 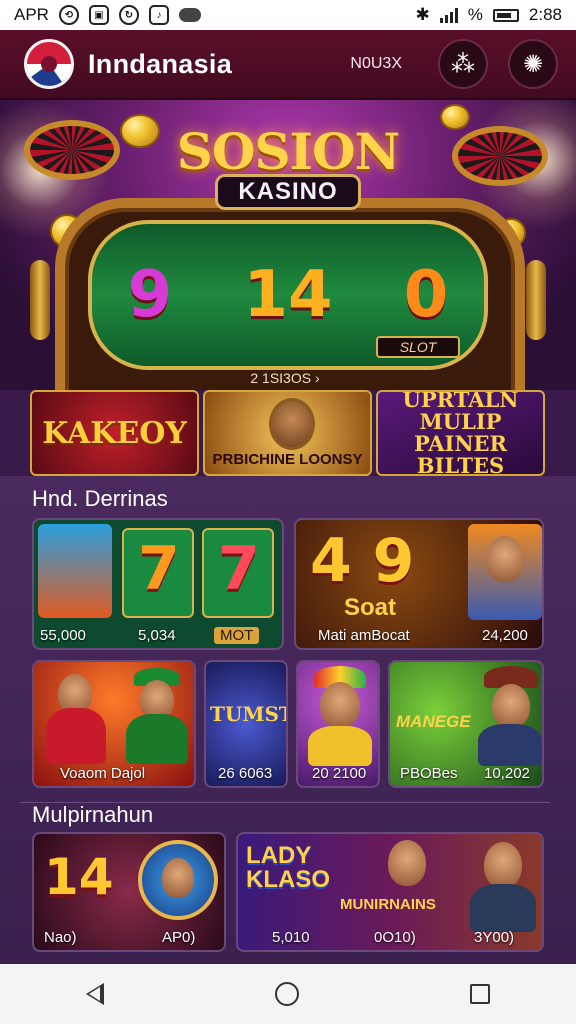 I want to click on game-title: MANEGE, so click(x=433, y=721).